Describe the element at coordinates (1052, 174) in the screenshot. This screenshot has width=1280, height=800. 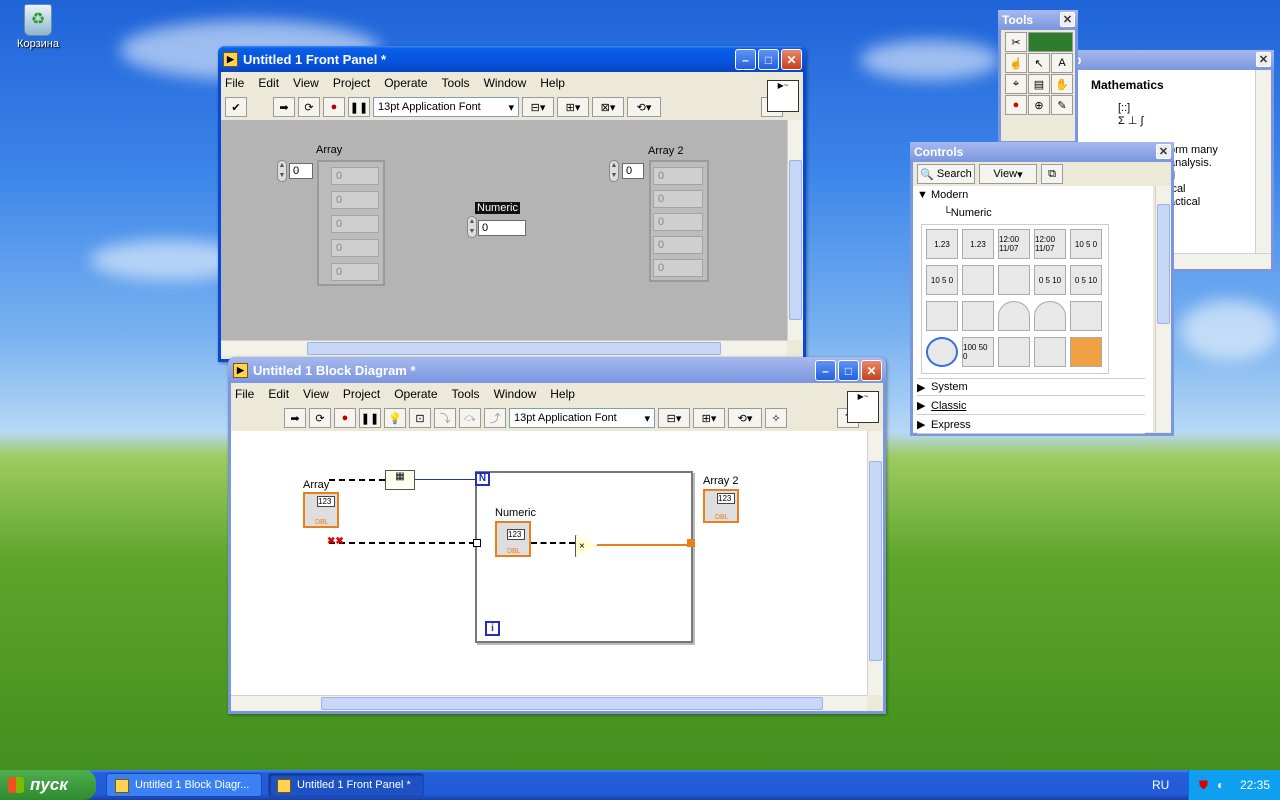
I see `restore-palette-icon: ⧉` at that location.